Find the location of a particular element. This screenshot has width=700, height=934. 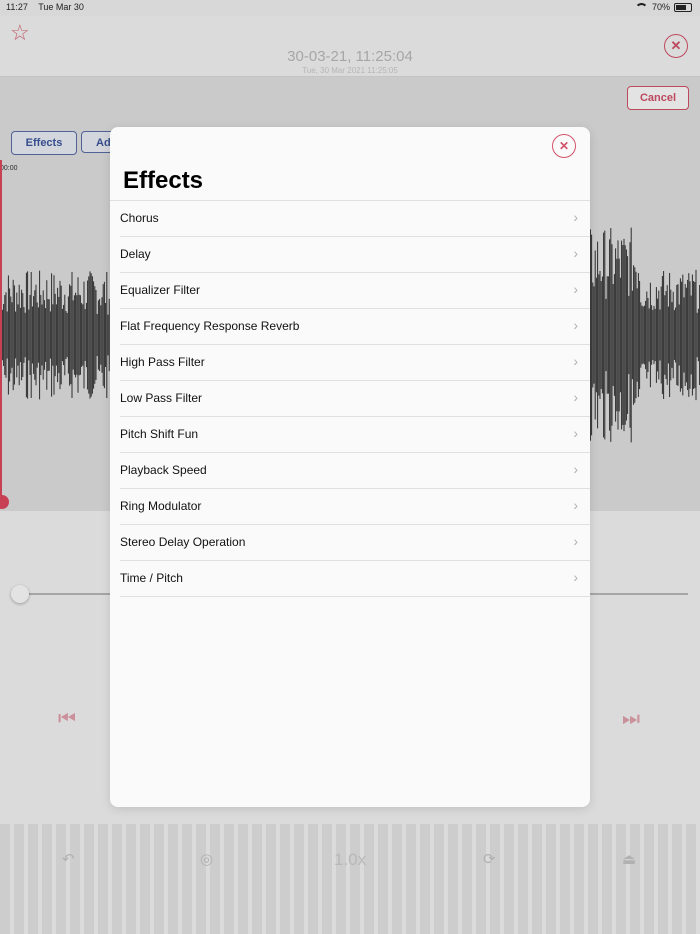

list-item: Time / Pitch › is located at coordinates (355, 579).